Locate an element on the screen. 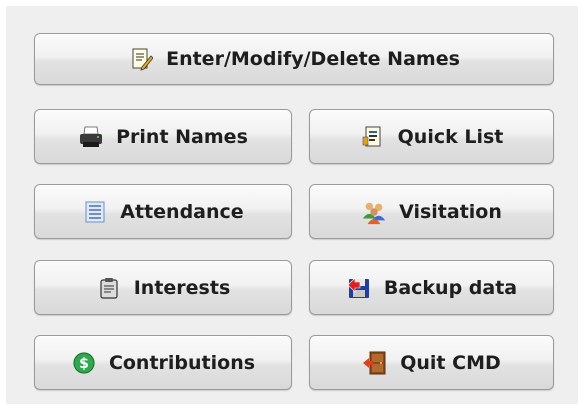 The width and height of the screenshot is (584, 410). printer-icon is located at coordinates (91, 137).